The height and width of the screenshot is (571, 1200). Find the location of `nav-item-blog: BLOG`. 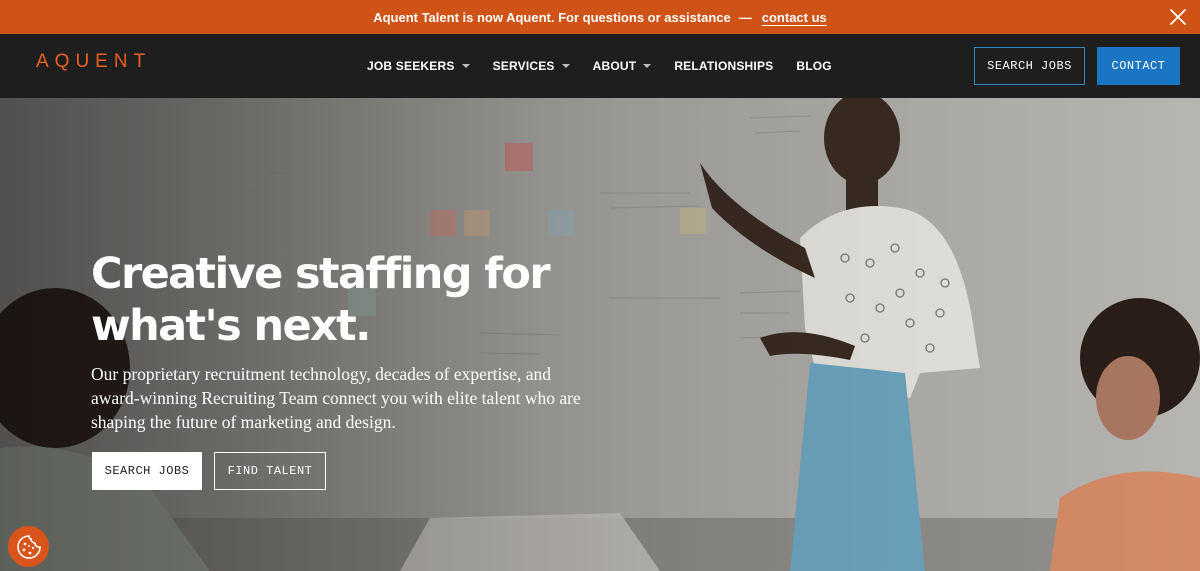

nav-item-blog: BLOG is located at coordinates (813, 66).